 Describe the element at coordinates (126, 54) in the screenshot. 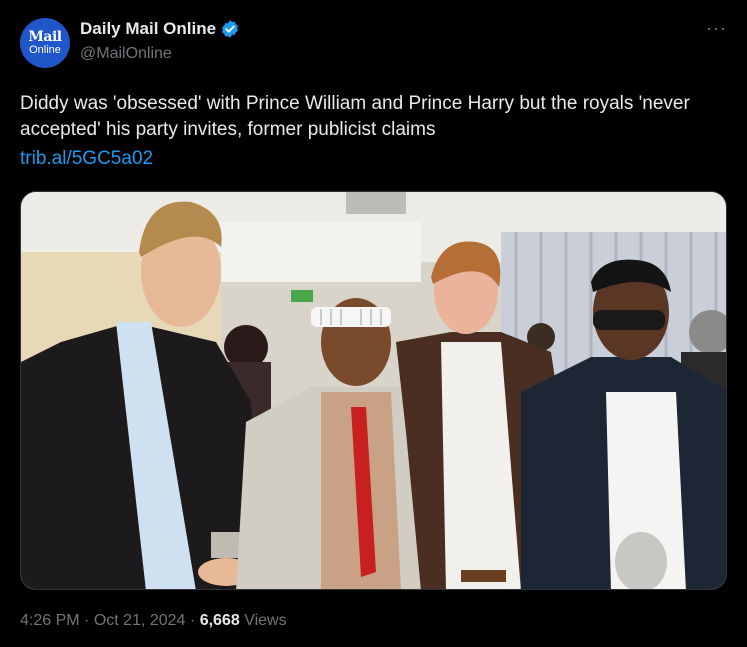

I see `account-handle: @MailOnline` at that location.